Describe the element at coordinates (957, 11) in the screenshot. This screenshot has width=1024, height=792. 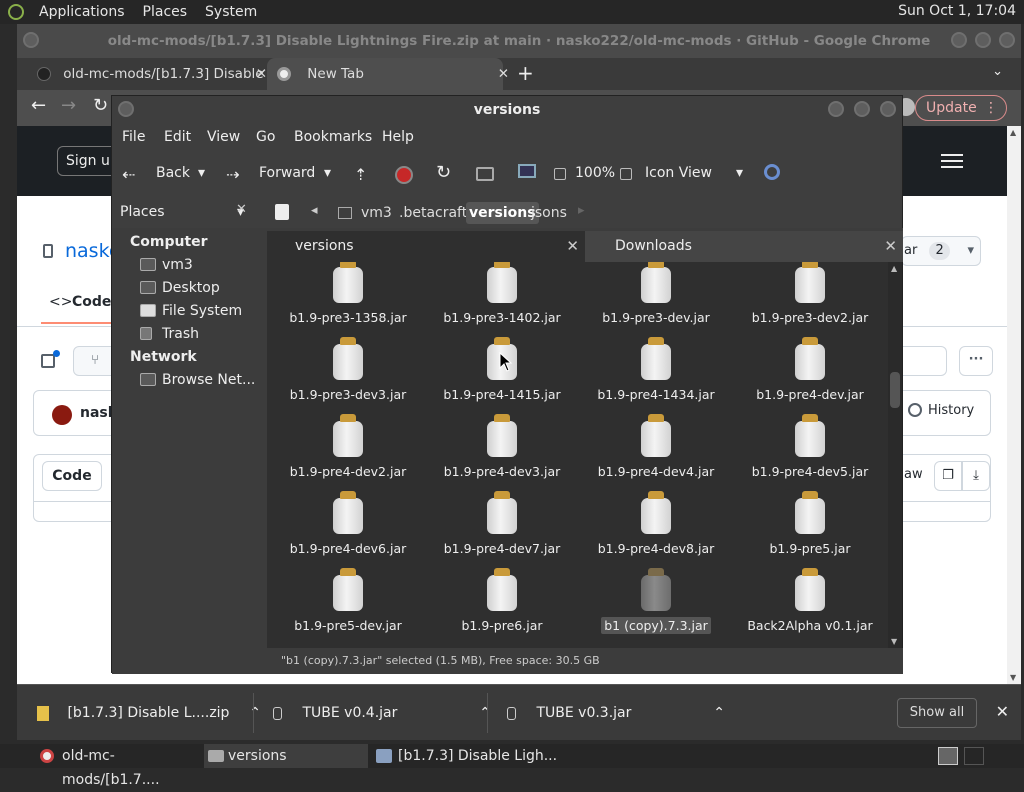
I see `clock: Sun Oct 1, 17:04` at that location.